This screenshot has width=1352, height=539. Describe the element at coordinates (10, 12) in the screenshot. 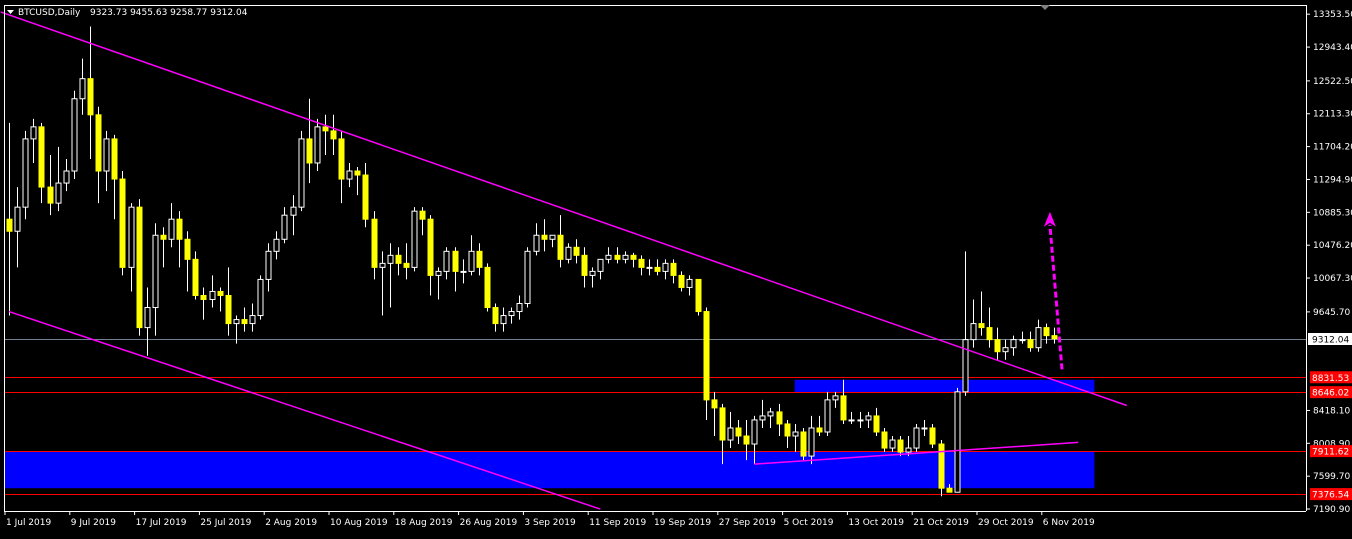

I see `chart-menu-triangle-icon` at that location.